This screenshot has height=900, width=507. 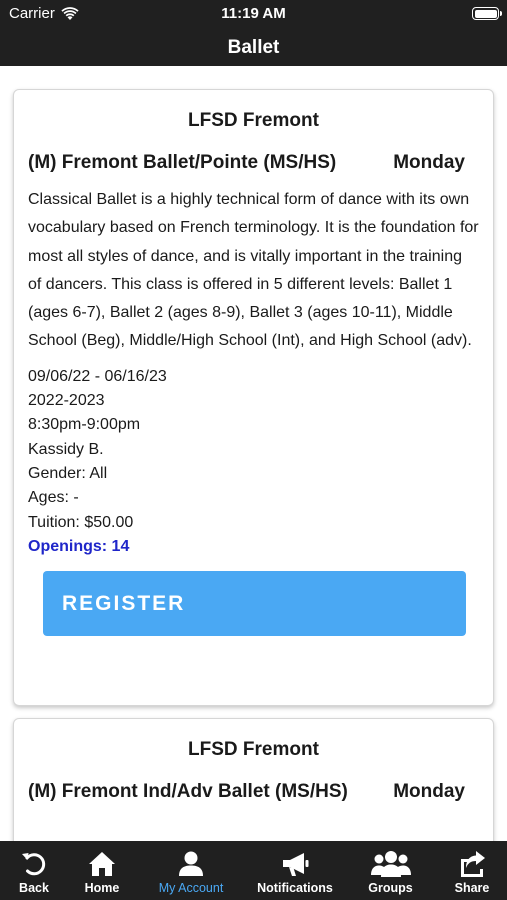 I want to click on class-season: 2022-2023, so click(x=66, y=401).